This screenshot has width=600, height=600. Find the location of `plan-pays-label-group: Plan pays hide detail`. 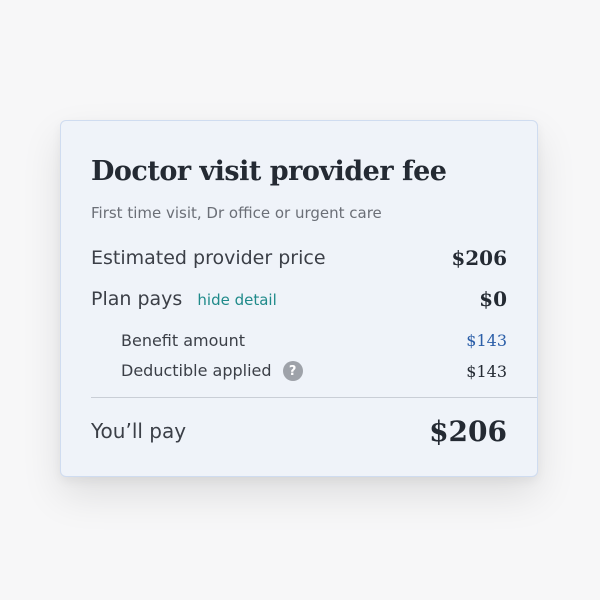

plan-pays-label-group: Plan pays hide detail is located at coordinates (184, 299).